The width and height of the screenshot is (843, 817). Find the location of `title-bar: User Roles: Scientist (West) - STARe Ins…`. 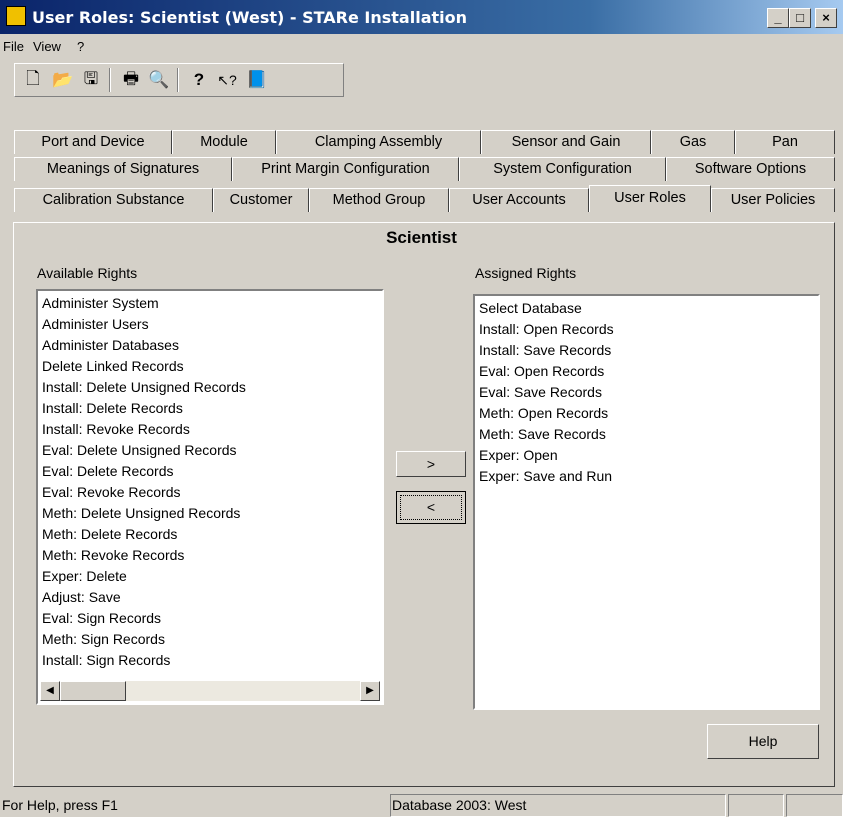

title-bar: User Roles: Scientist (West) - STARe Ins… is located at coordinates (421, 17).